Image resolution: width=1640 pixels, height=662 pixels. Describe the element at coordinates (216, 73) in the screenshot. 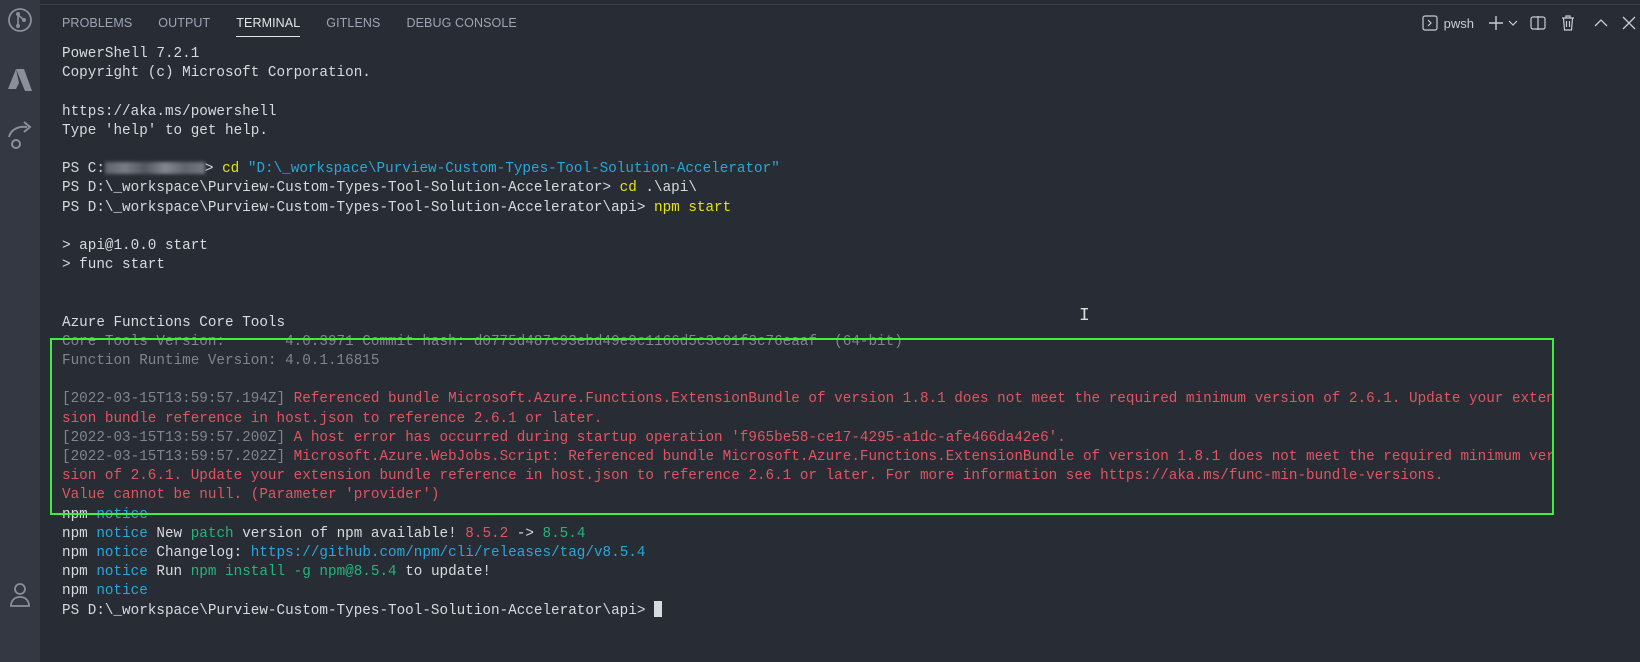

I see `terminal-line: Copyright (c) Microsoft Corporation.` at that location.